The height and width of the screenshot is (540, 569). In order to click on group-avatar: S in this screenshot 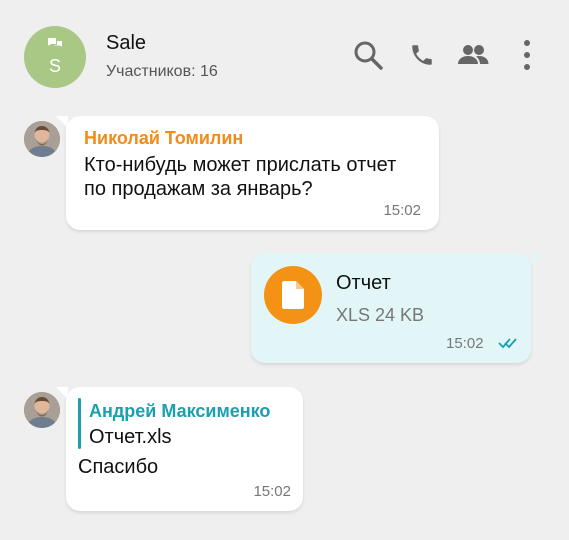, I will do `click(55, 57)`.